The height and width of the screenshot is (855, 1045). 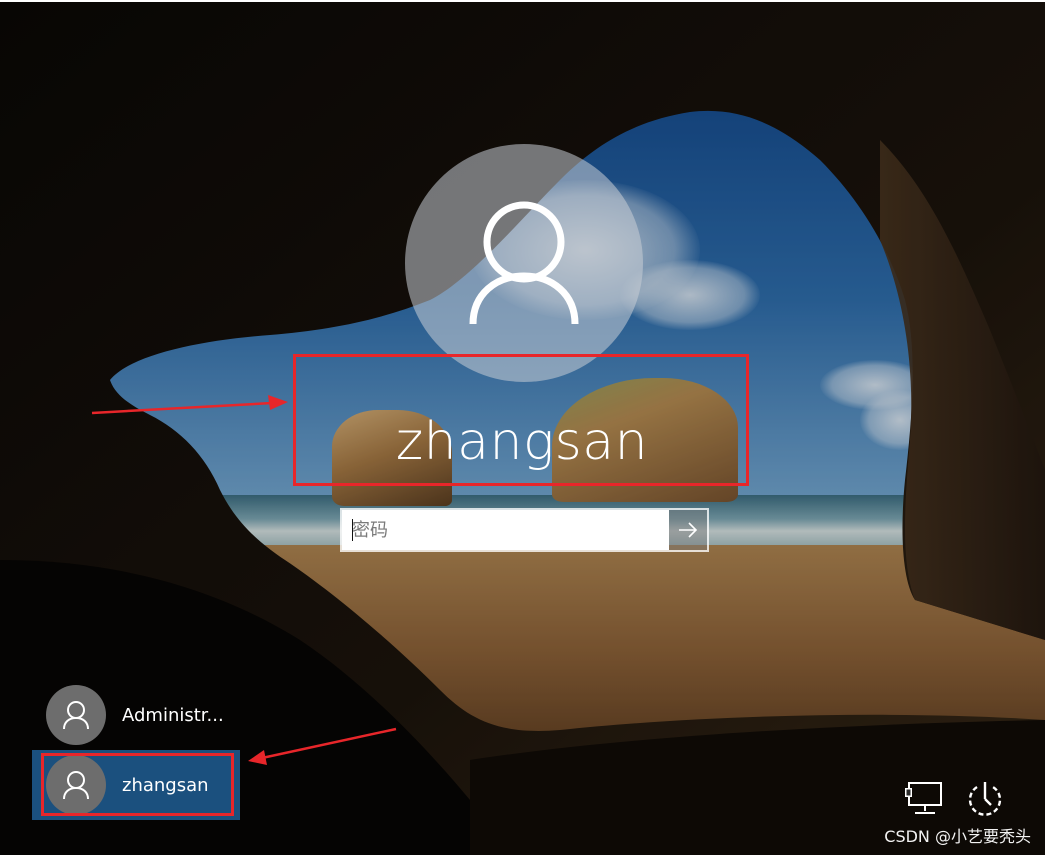 I want to click on window-top-edge, so click(x=522, y=1).